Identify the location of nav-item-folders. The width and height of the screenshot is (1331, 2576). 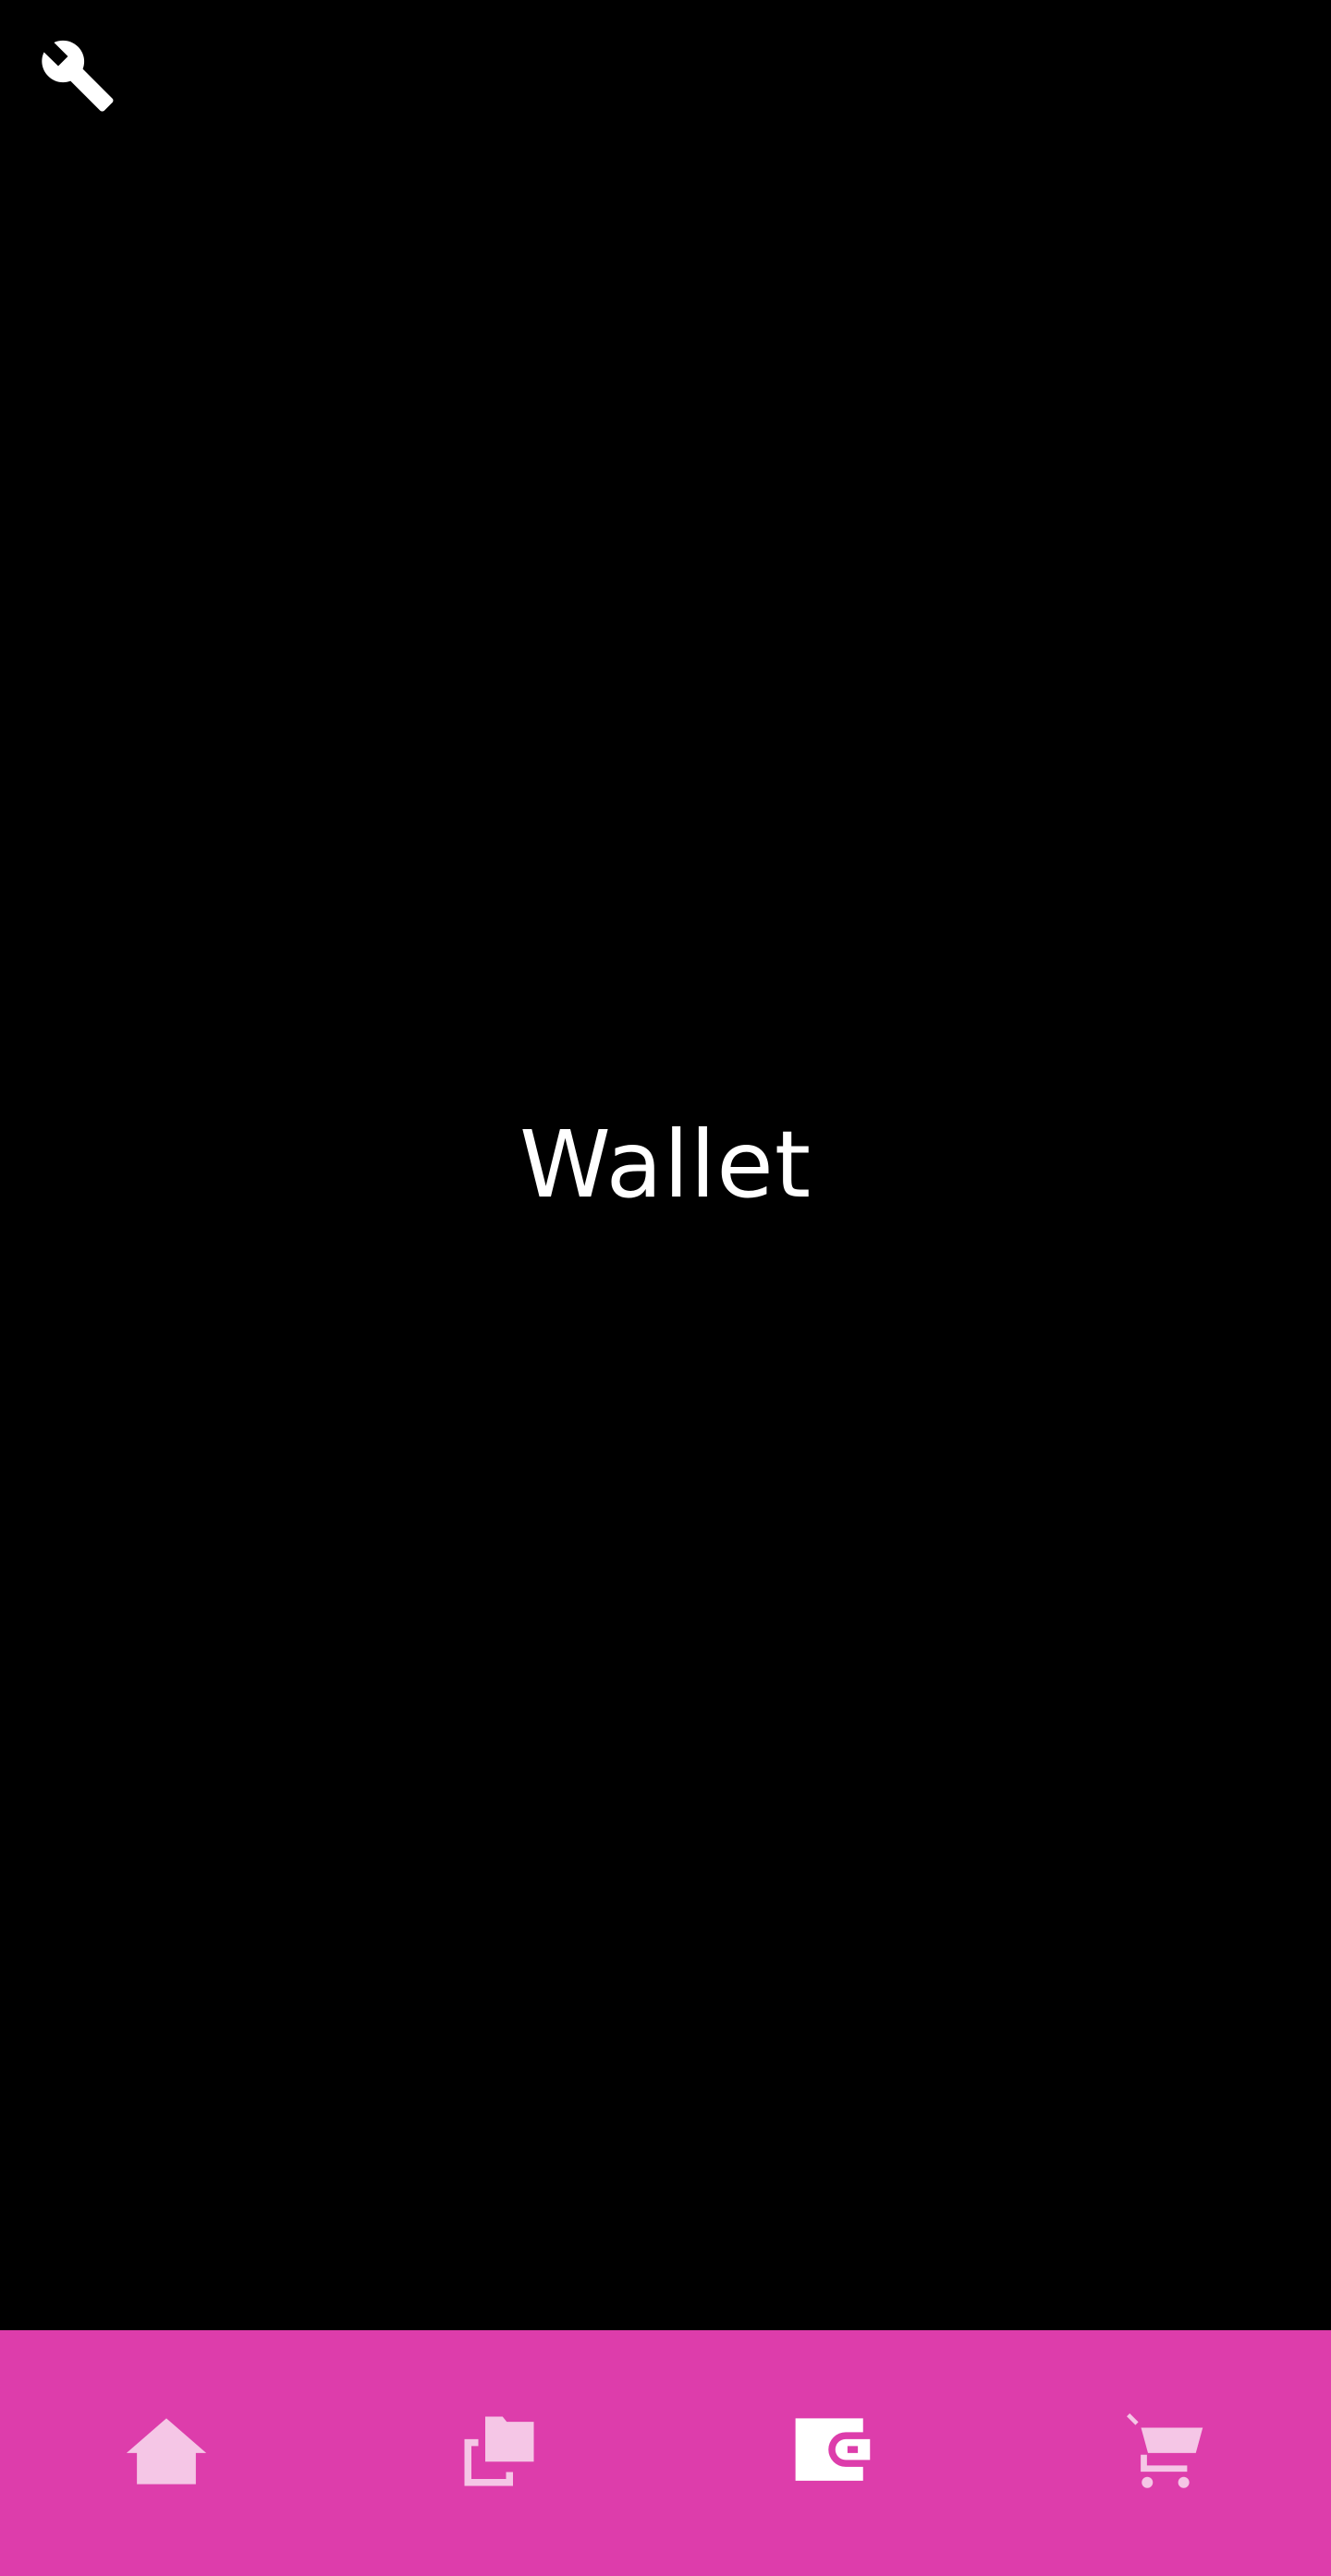
(500, 2453).